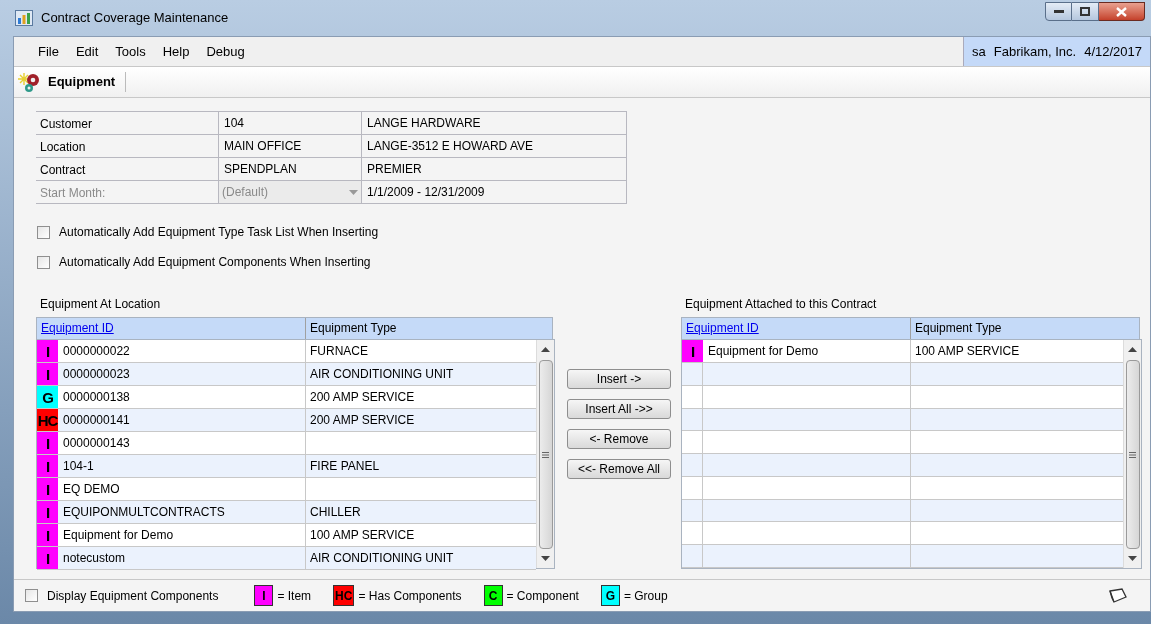  Describe the element at coordinates (30, 82) in the screenshot. I see `sparkle-gear-icon` at that location.